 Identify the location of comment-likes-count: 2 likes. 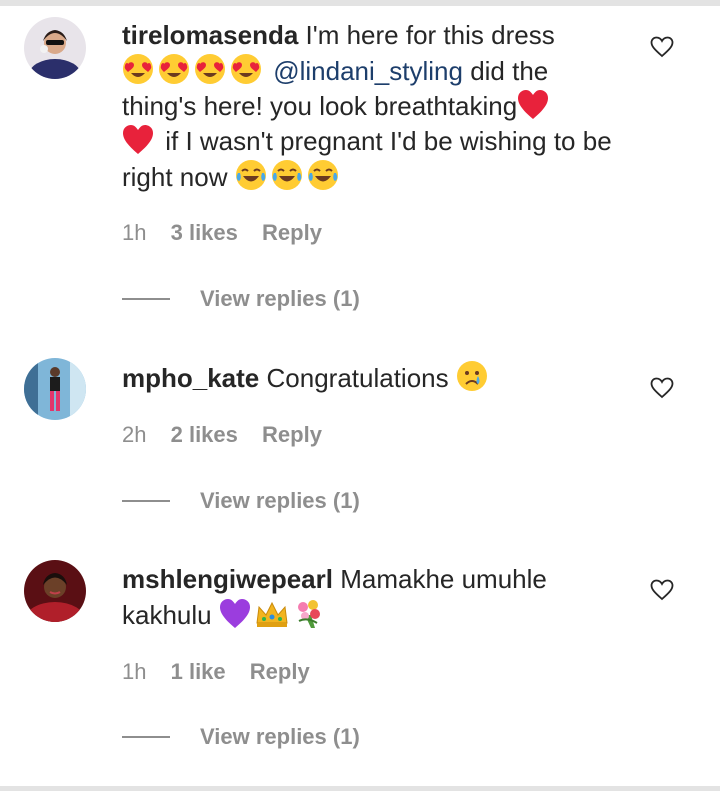
(204, 434).